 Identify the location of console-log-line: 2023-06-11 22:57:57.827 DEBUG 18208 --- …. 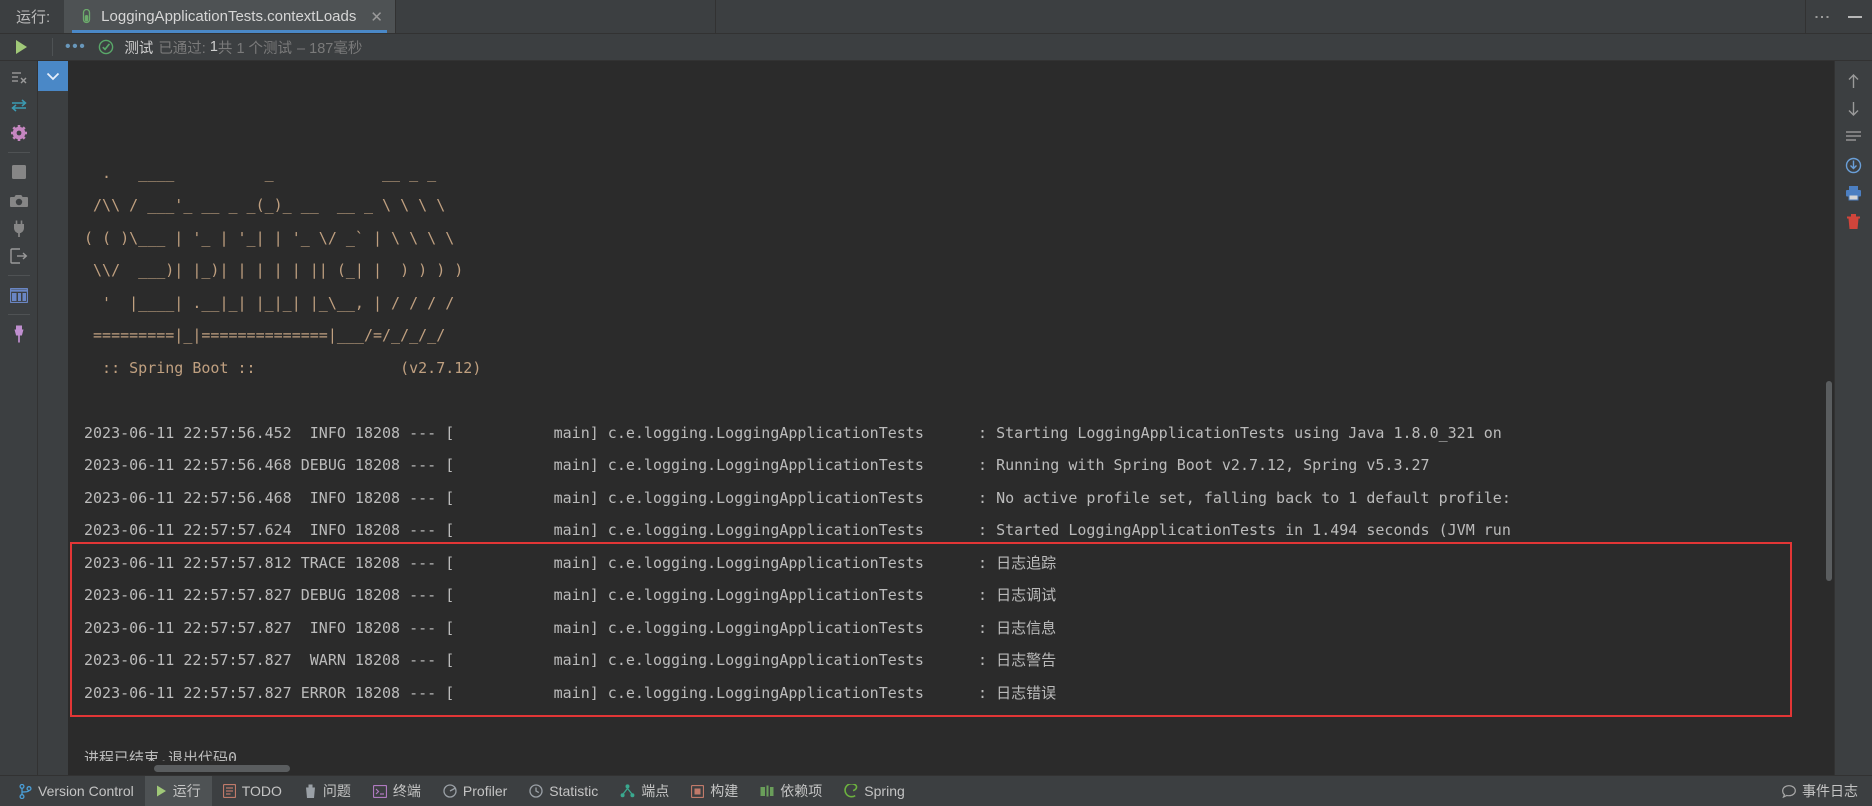
(570, 595).